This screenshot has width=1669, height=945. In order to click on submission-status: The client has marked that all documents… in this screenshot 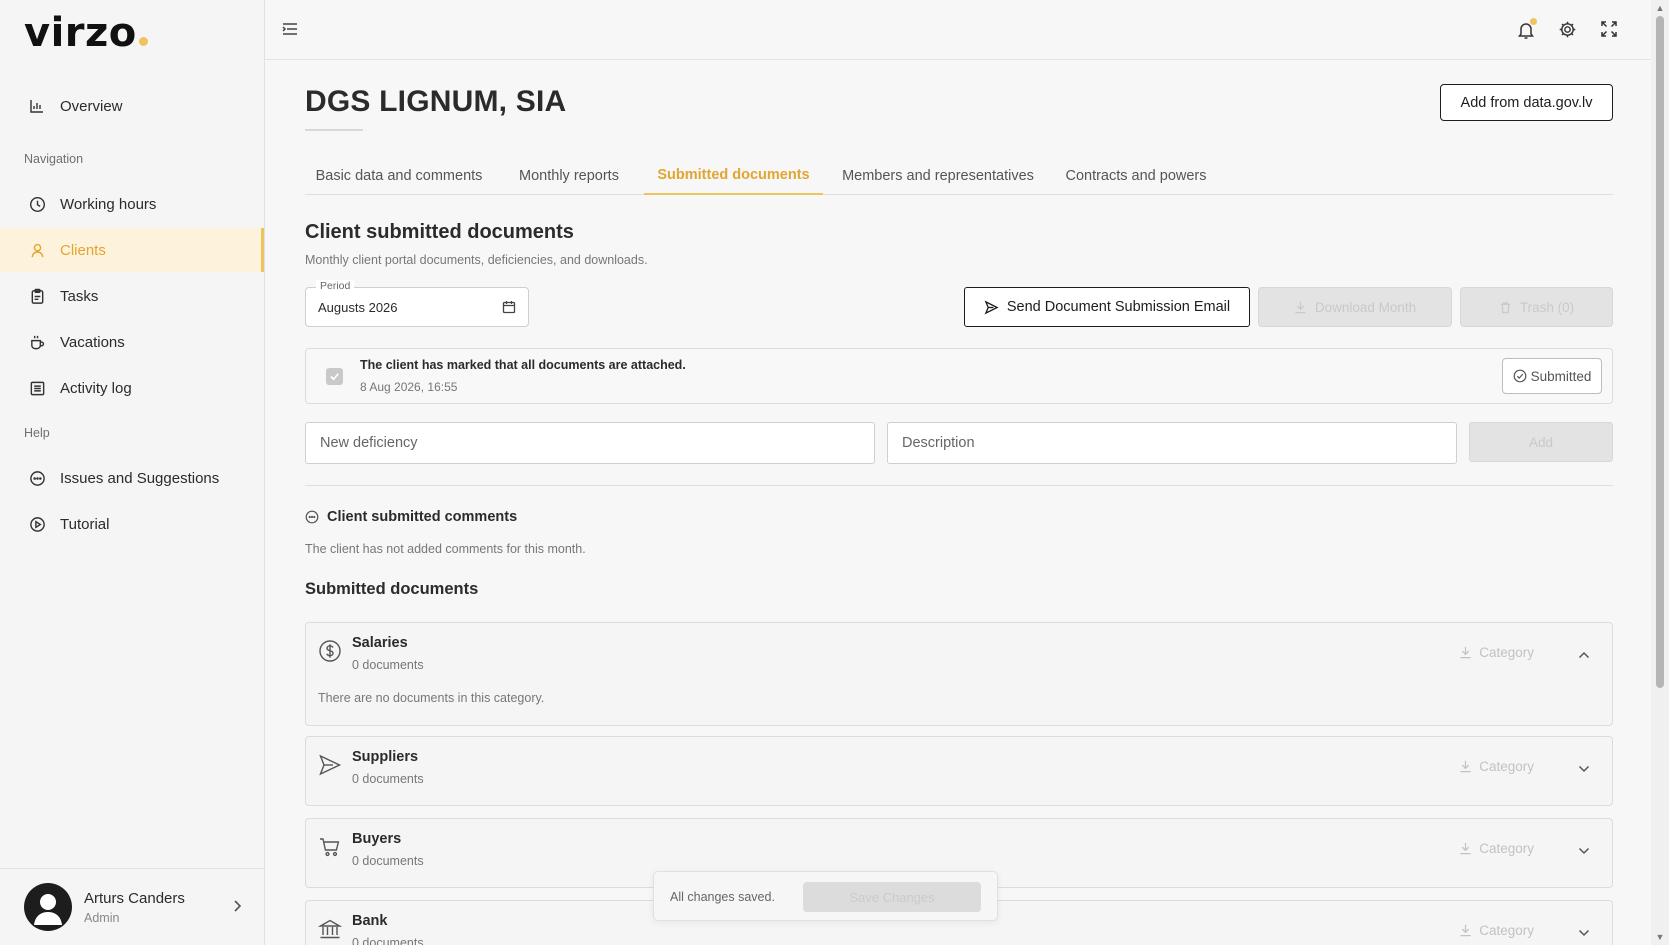, I will do `click(959, 376)`.